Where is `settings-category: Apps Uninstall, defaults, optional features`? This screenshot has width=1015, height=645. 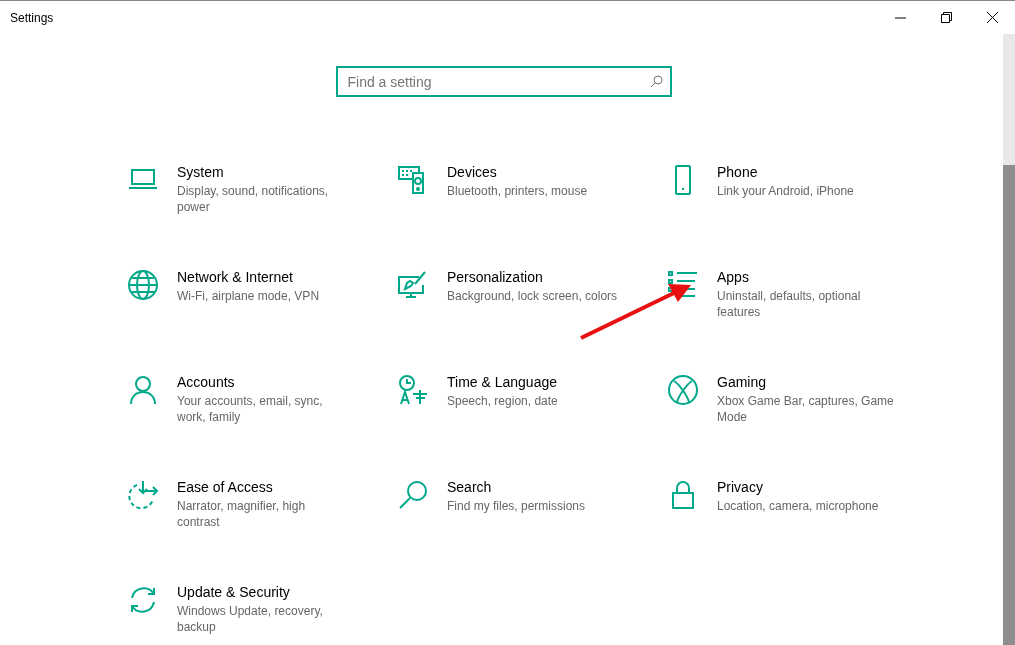
settings-category: Apps Uninstall, defaults, optional features is located at coordinates (802, 302).